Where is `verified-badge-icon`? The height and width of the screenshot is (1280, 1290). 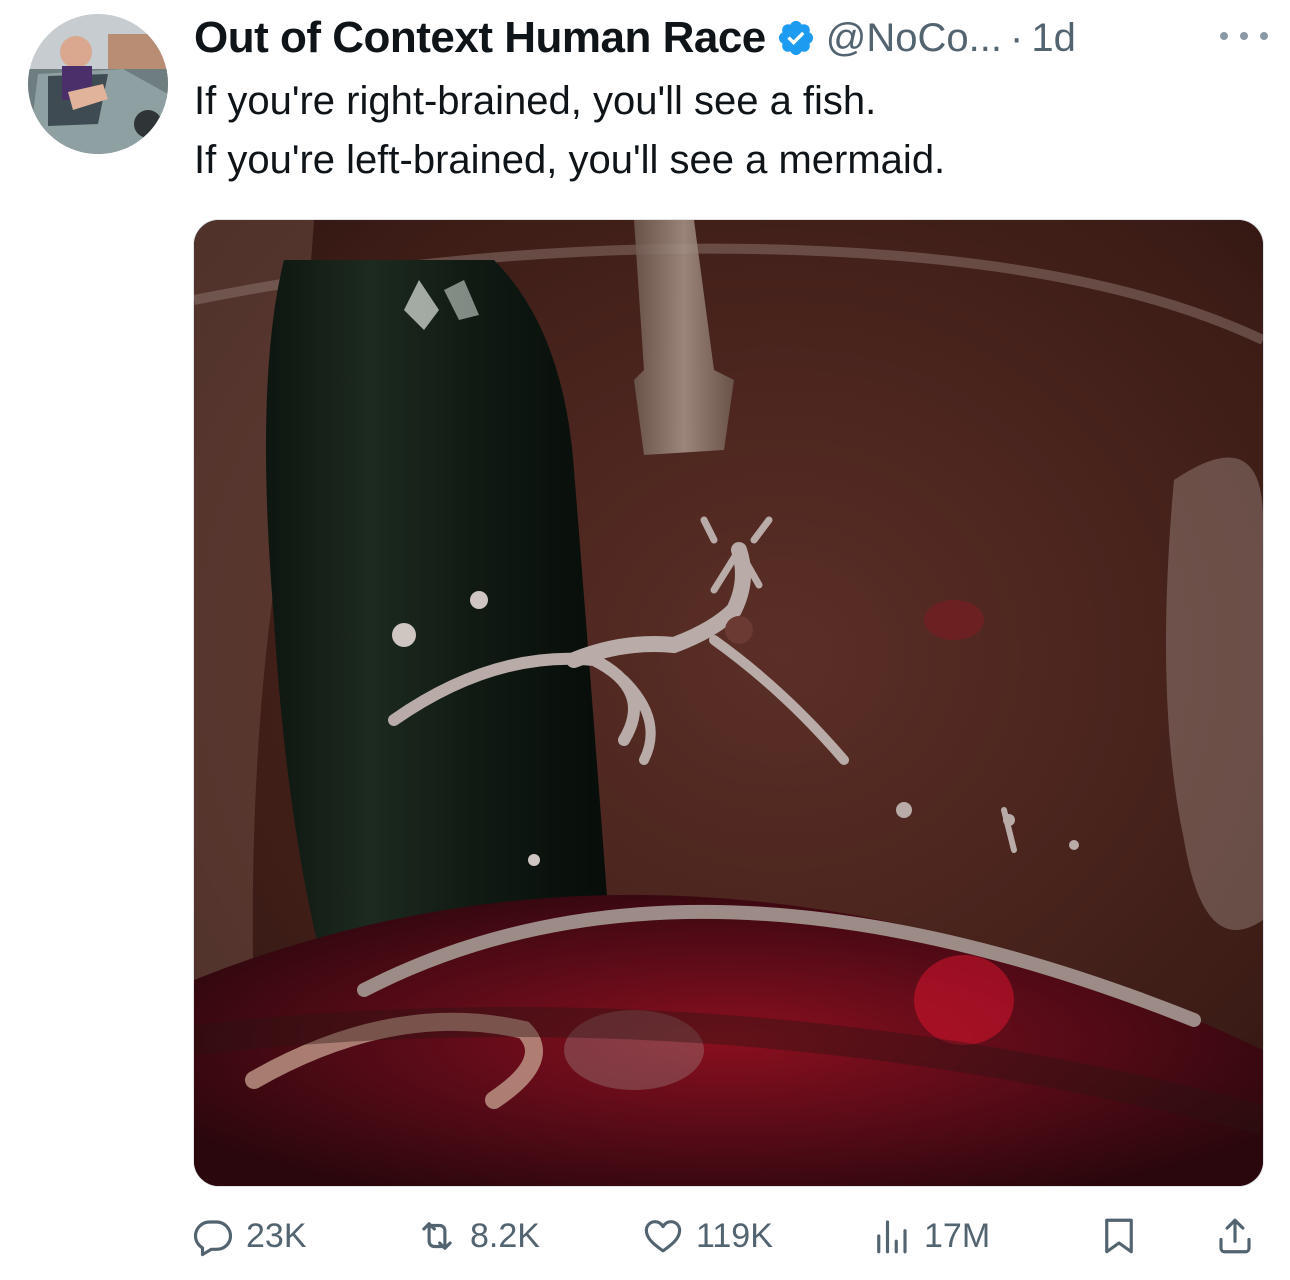 verified-badge-icon is located at coordinates (795, 38).